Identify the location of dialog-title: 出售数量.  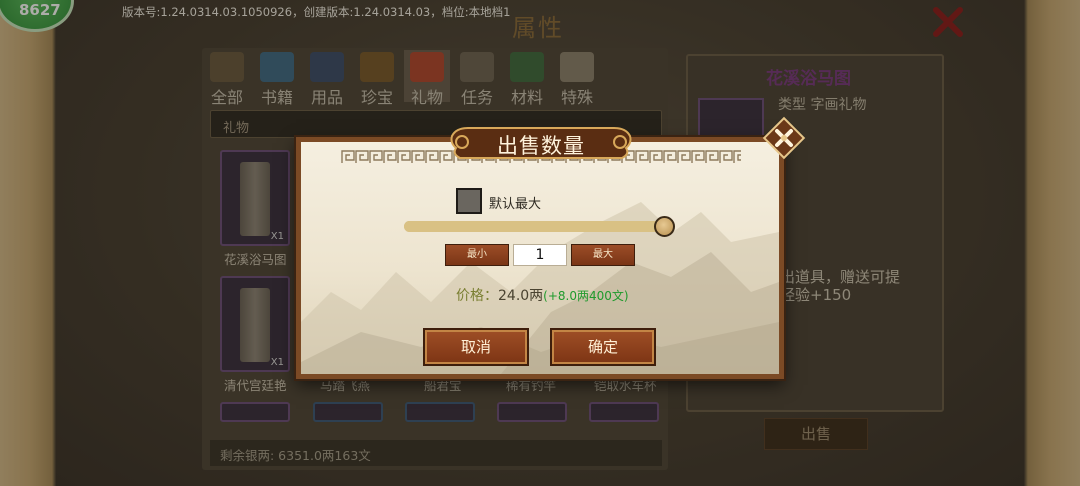
(541, 146).